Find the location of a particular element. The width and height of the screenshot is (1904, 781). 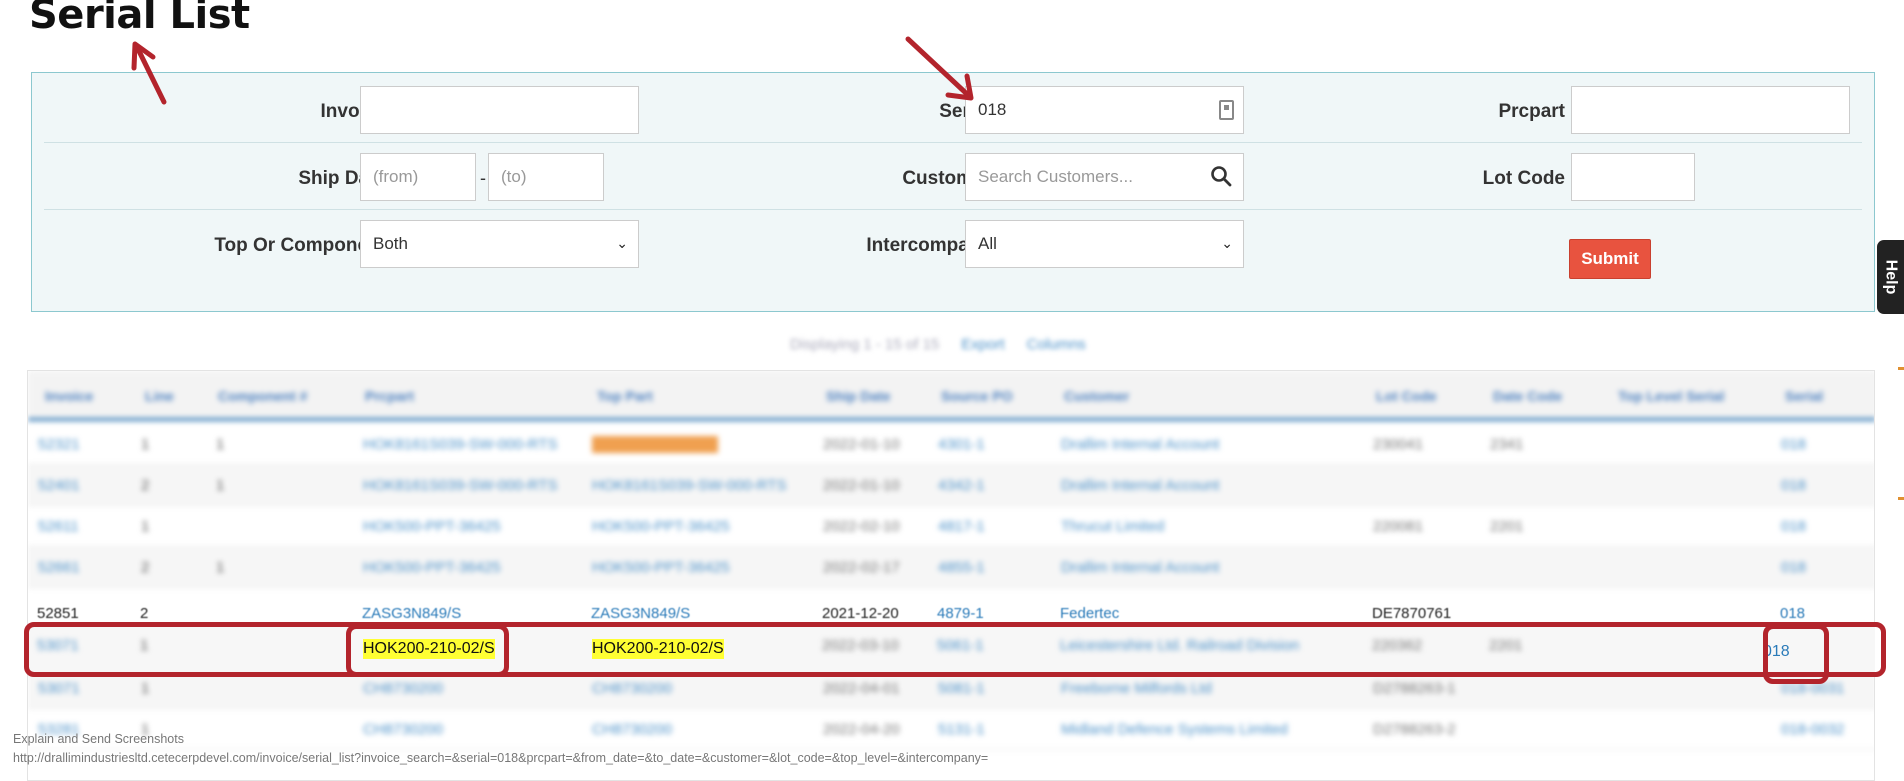

extension-label: Explain and Send Screenshots is located at coordinates (98, 739).